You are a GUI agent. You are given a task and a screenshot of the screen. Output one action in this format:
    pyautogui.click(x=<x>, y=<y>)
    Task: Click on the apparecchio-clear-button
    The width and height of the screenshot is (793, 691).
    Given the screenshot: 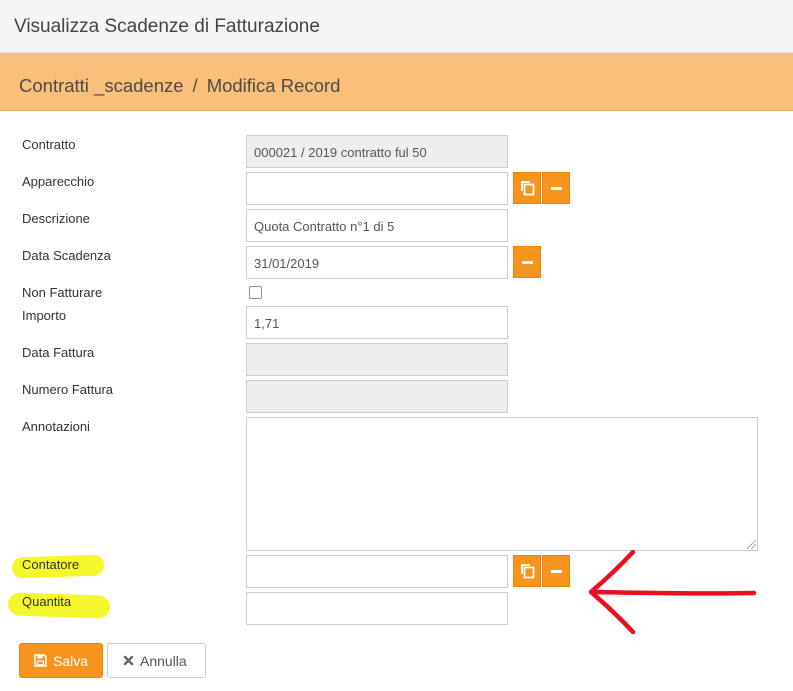 What is the action you would take?
    pyautogui.click(x=556, y=188)
    